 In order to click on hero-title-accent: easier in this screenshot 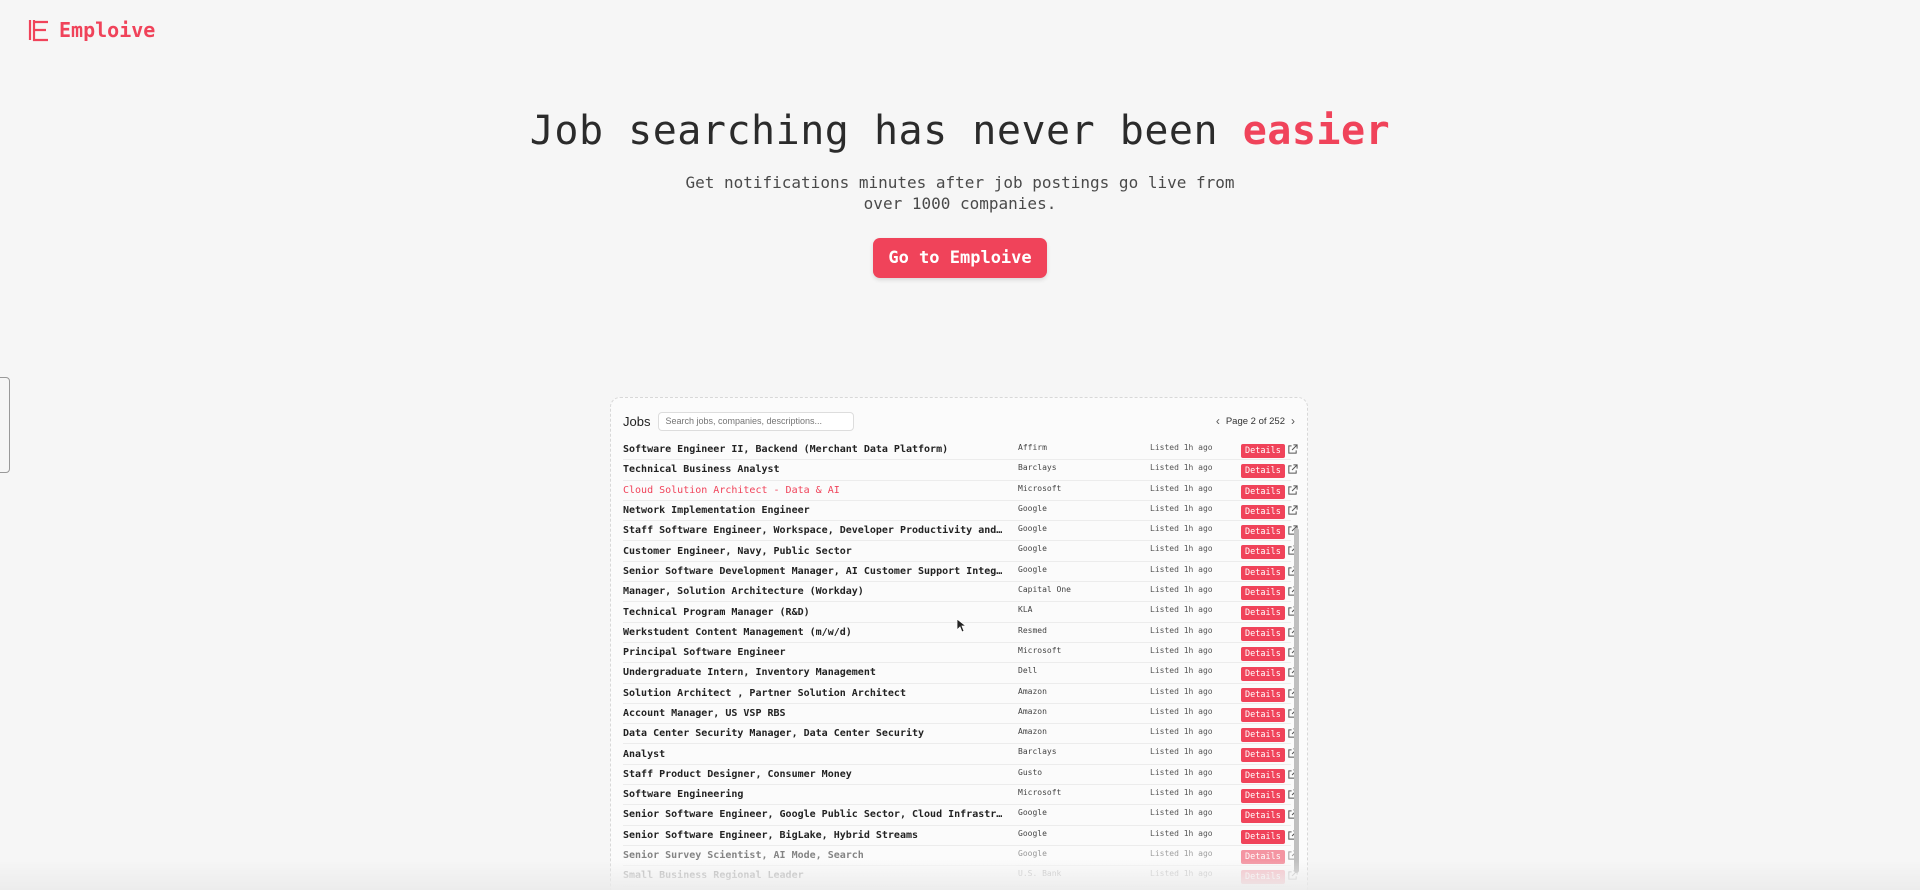, I will do `click(1316, 131)`.